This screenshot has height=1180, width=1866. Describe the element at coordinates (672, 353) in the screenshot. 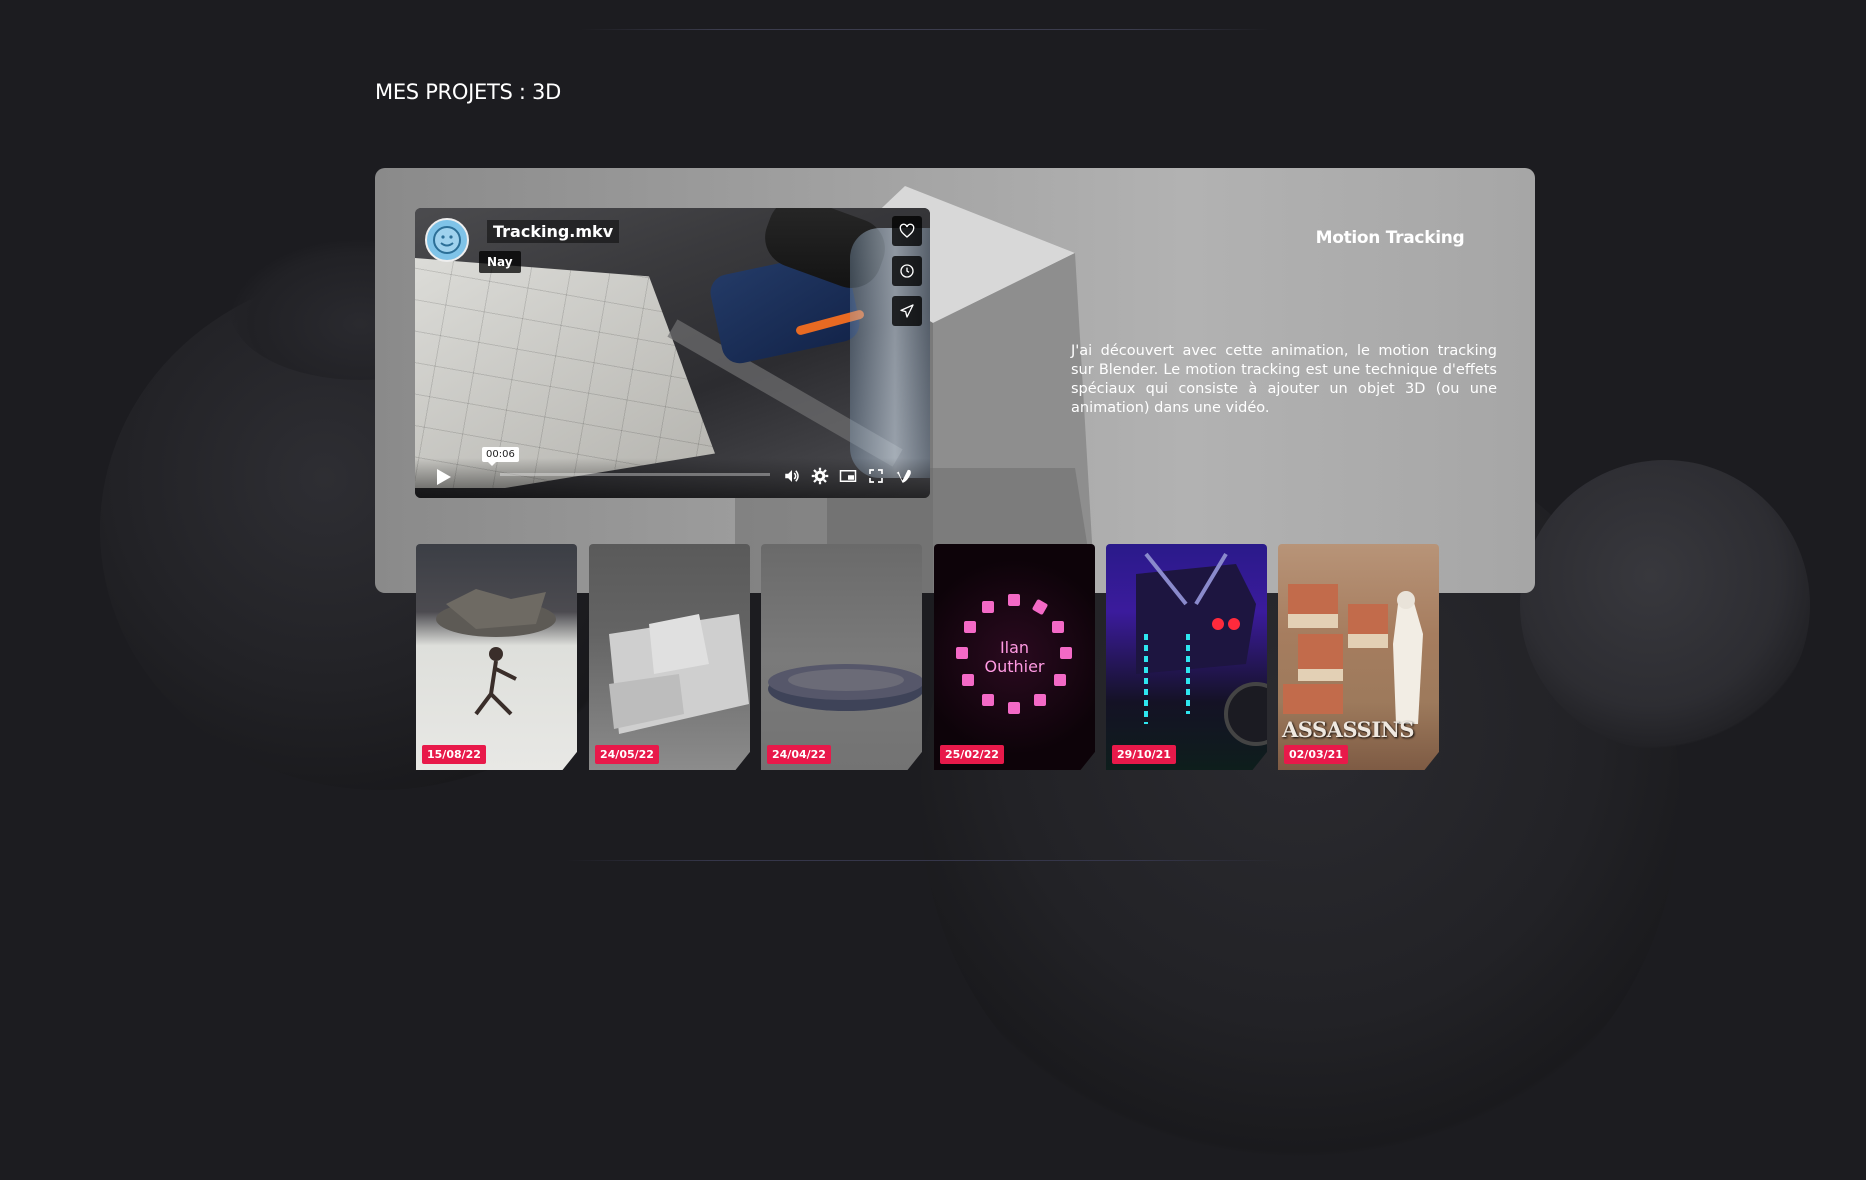

I see `video-player: Tracking.mkv Nay 00:06` at that location.